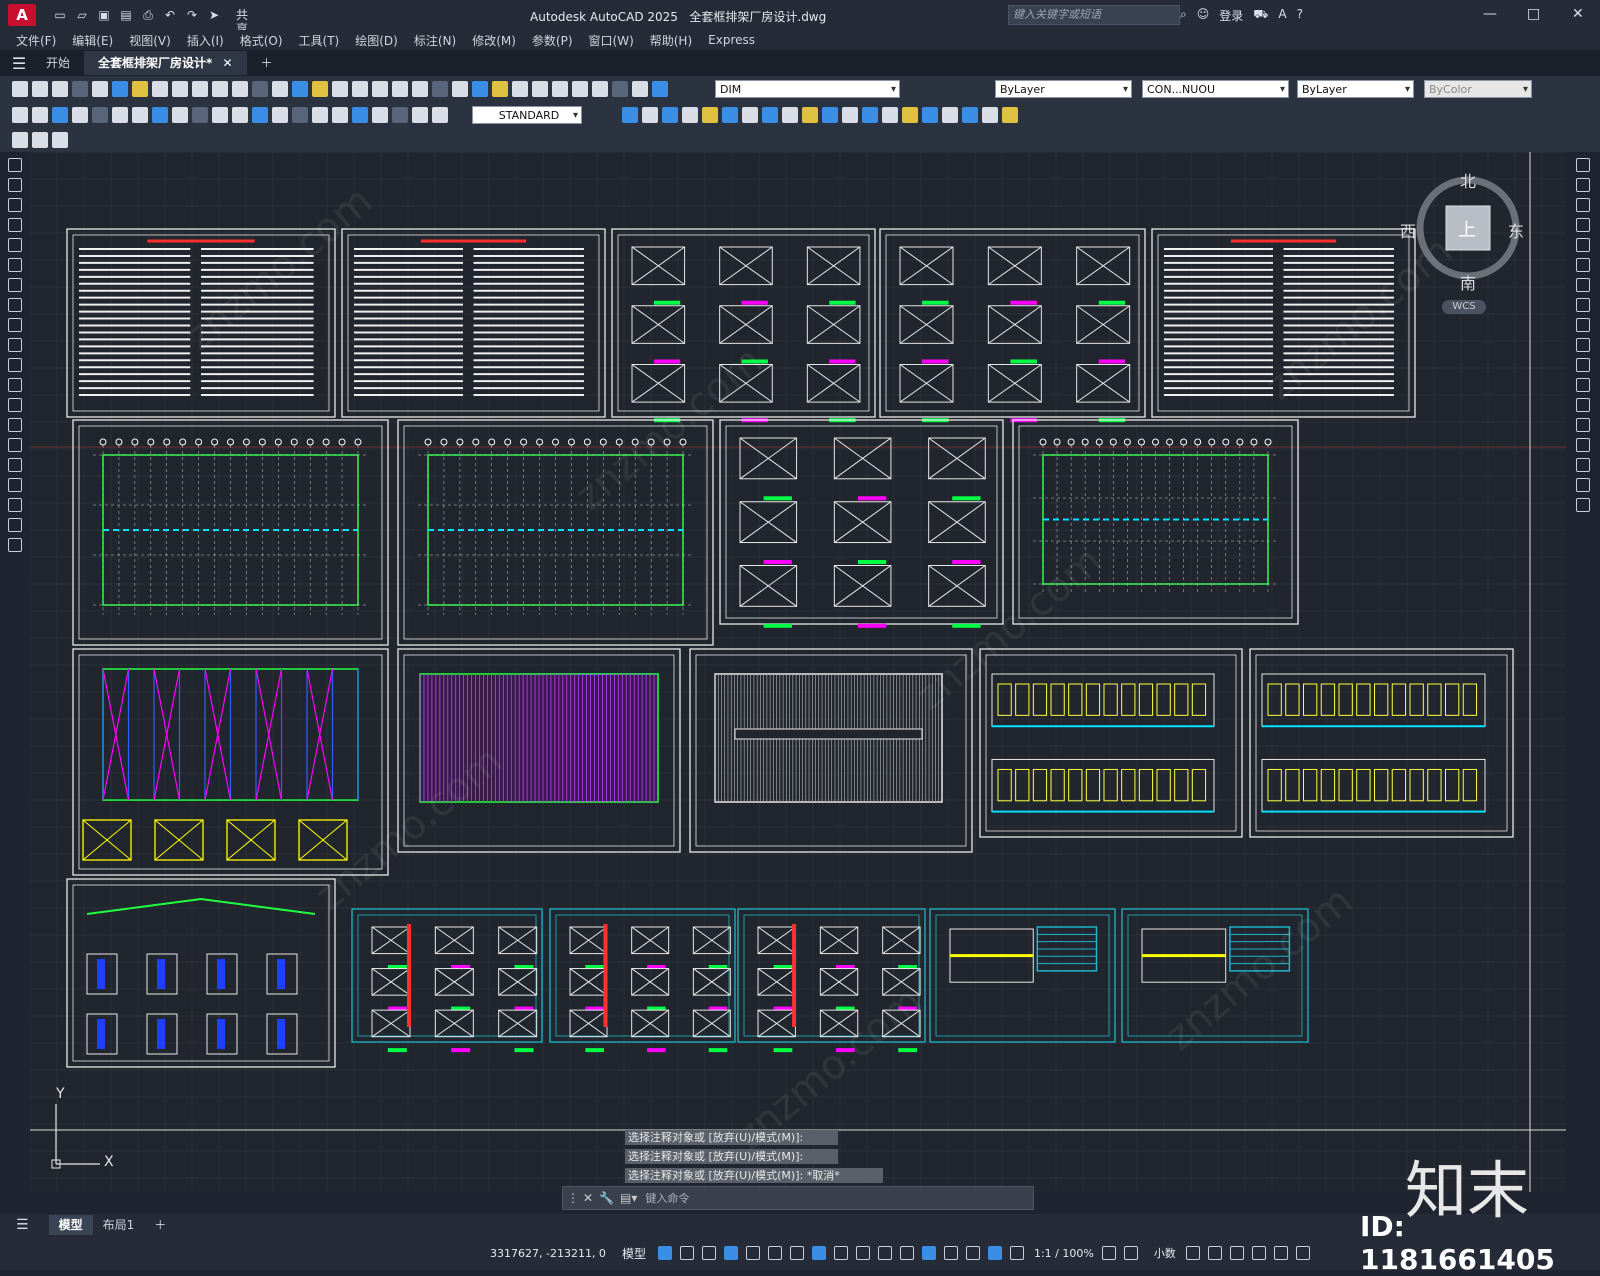  What do you see at coordinates (1165, 1253) in the screenshot?
I see `units-readout: 小数` at bounding box center [1165, 1253].